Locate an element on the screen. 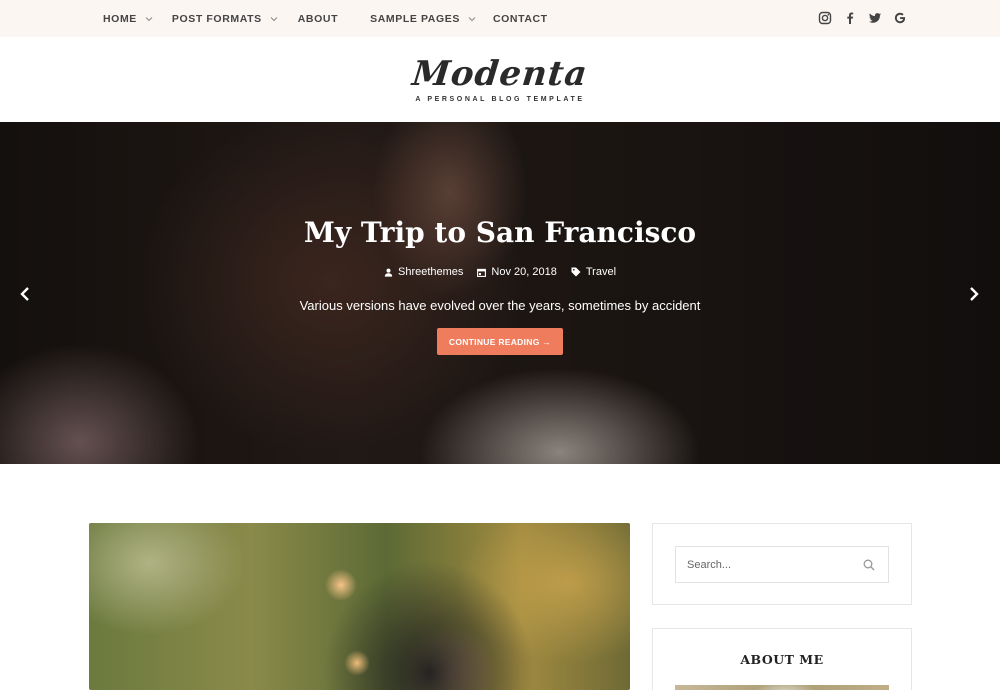 This screenshot has width=1000, height=690. nav-item-home: HOME is located at coordinates (128, 19).